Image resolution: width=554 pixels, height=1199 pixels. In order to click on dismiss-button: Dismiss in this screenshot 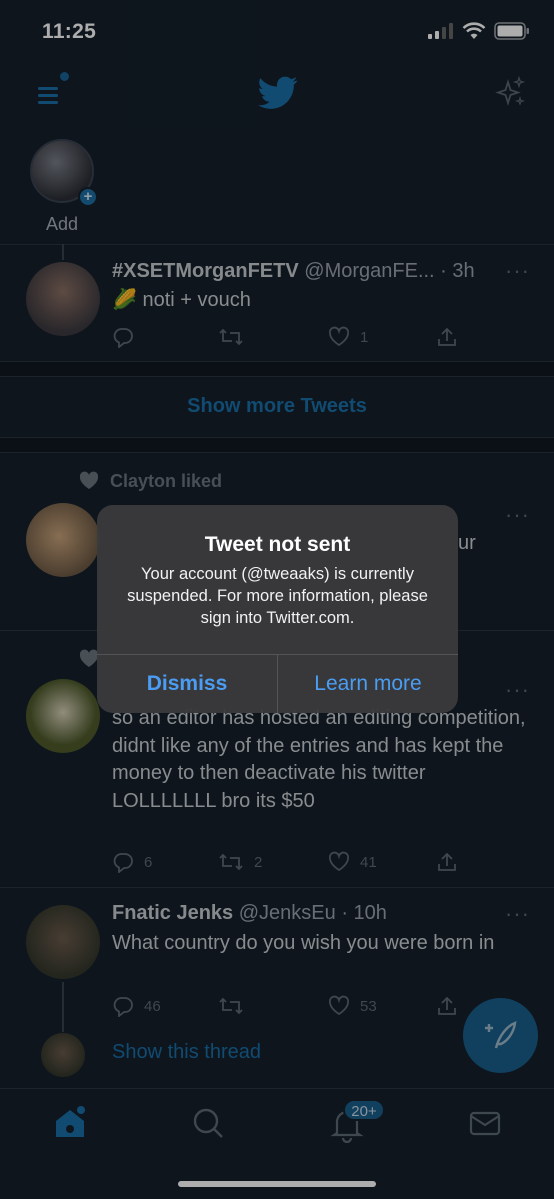, I will do `click(187, 684)`.